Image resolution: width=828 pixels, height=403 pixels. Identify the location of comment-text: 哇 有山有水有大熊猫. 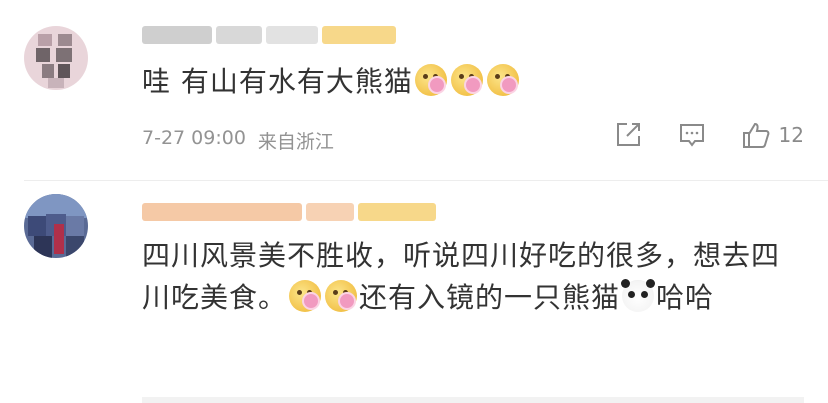
(465, 82).